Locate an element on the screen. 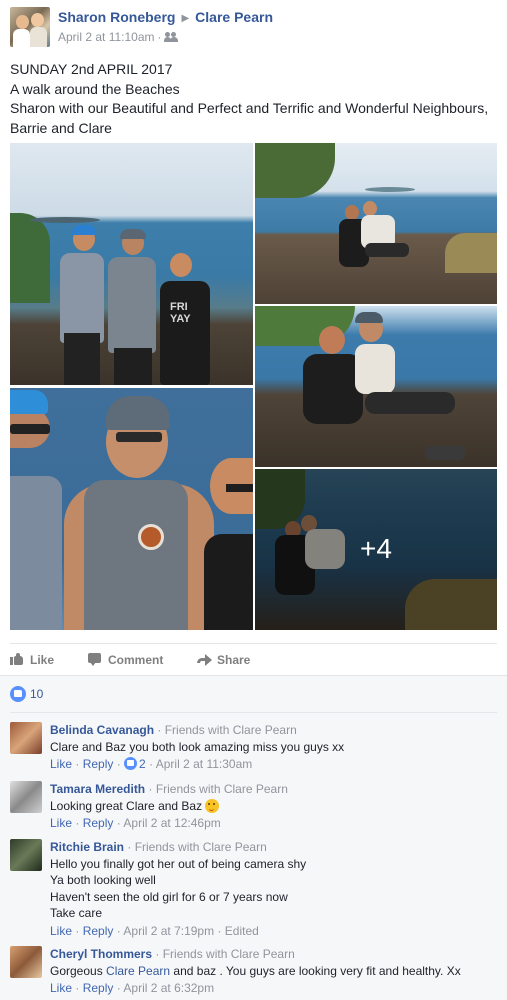  like-button: Like is located at coordinates (32, 660).